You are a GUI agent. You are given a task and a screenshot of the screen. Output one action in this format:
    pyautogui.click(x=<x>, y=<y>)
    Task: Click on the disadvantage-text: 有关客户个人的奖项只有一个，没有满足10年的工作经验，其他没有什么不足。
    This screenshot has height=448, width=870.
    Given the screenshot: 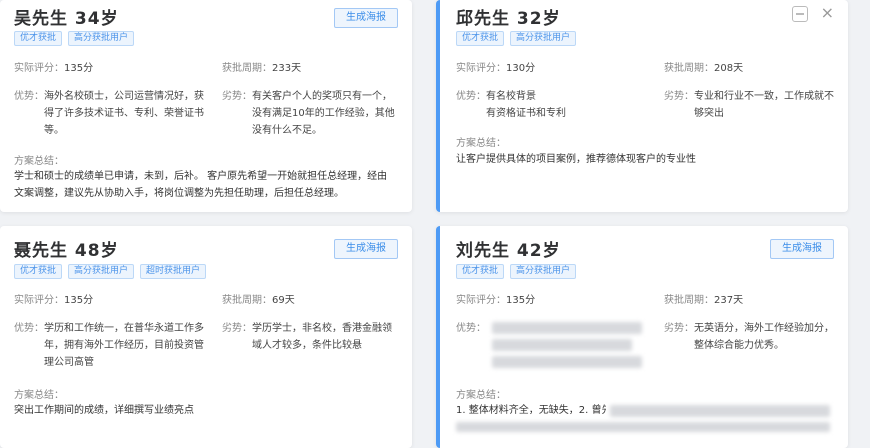 What is the action you would take?
    pyautogui.click(x=323, y=113)
    